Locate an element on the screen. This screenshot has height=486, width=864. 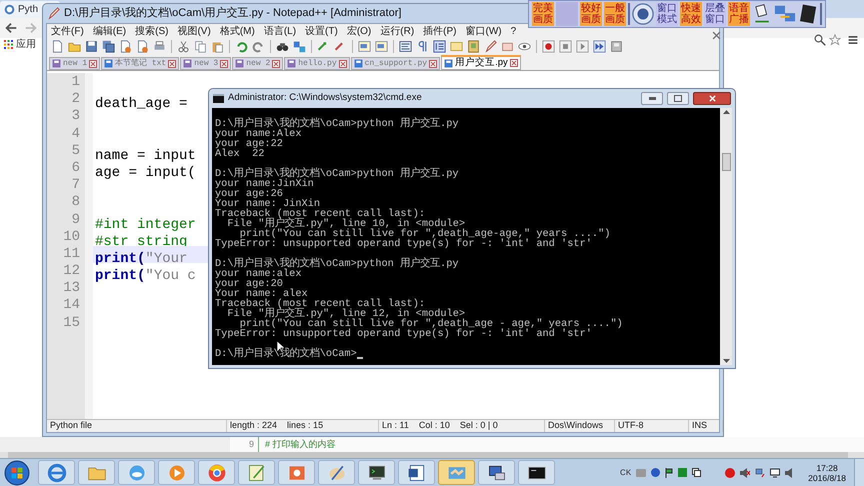
pen-icon is located at coordinates (490, 46).